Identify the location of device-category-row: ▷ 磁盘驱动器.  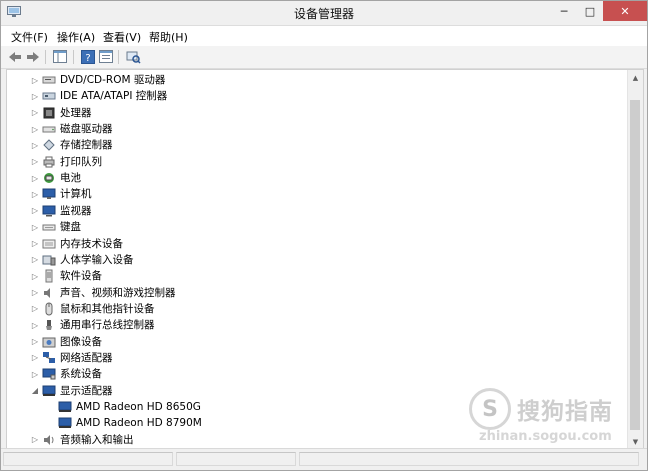
(317, 129).